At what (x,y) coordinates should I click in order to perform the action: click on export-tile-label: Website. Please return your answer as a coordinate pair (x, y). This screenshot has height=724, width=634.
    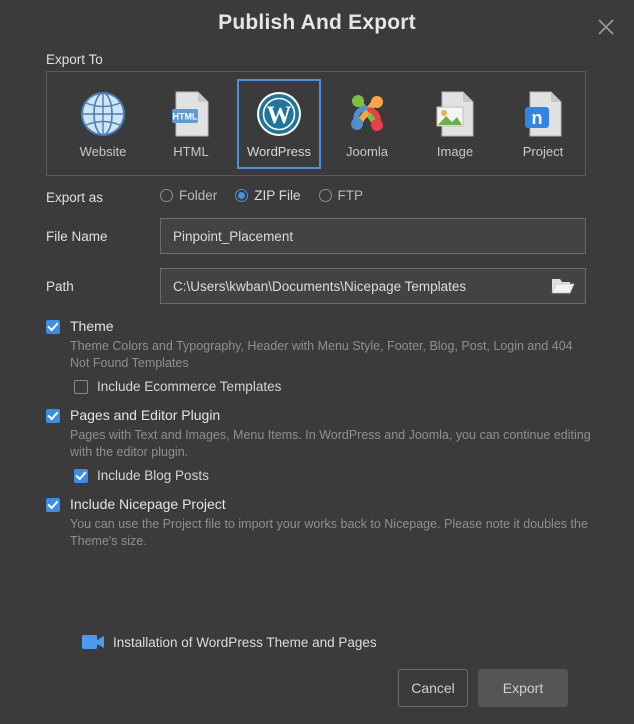
    Looking at the image, I should click on (103, 151).